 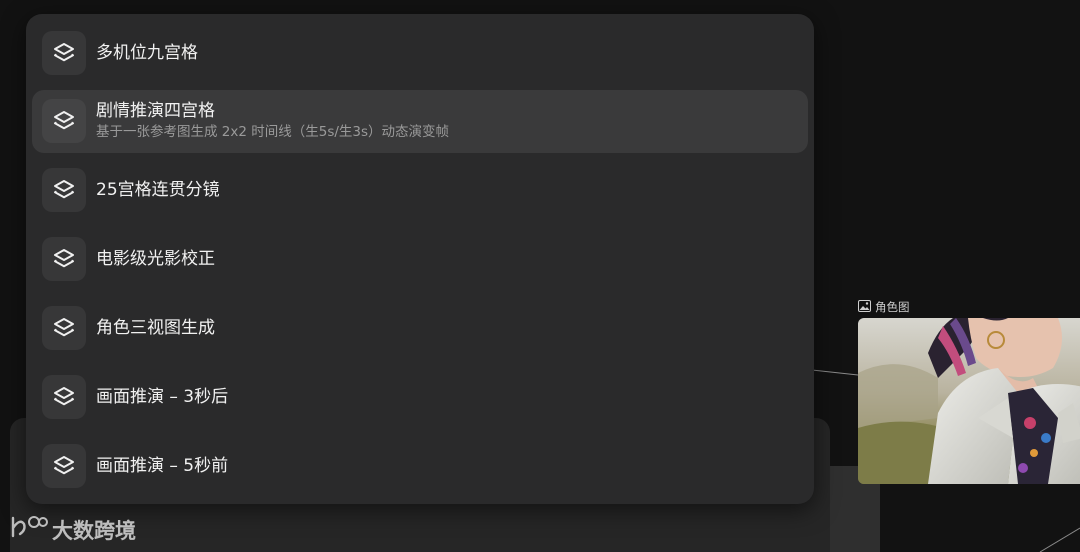 What do you see at coordinates (969, 401) in the screenshot?
I see `character-image` at bounding box center [969, 401].